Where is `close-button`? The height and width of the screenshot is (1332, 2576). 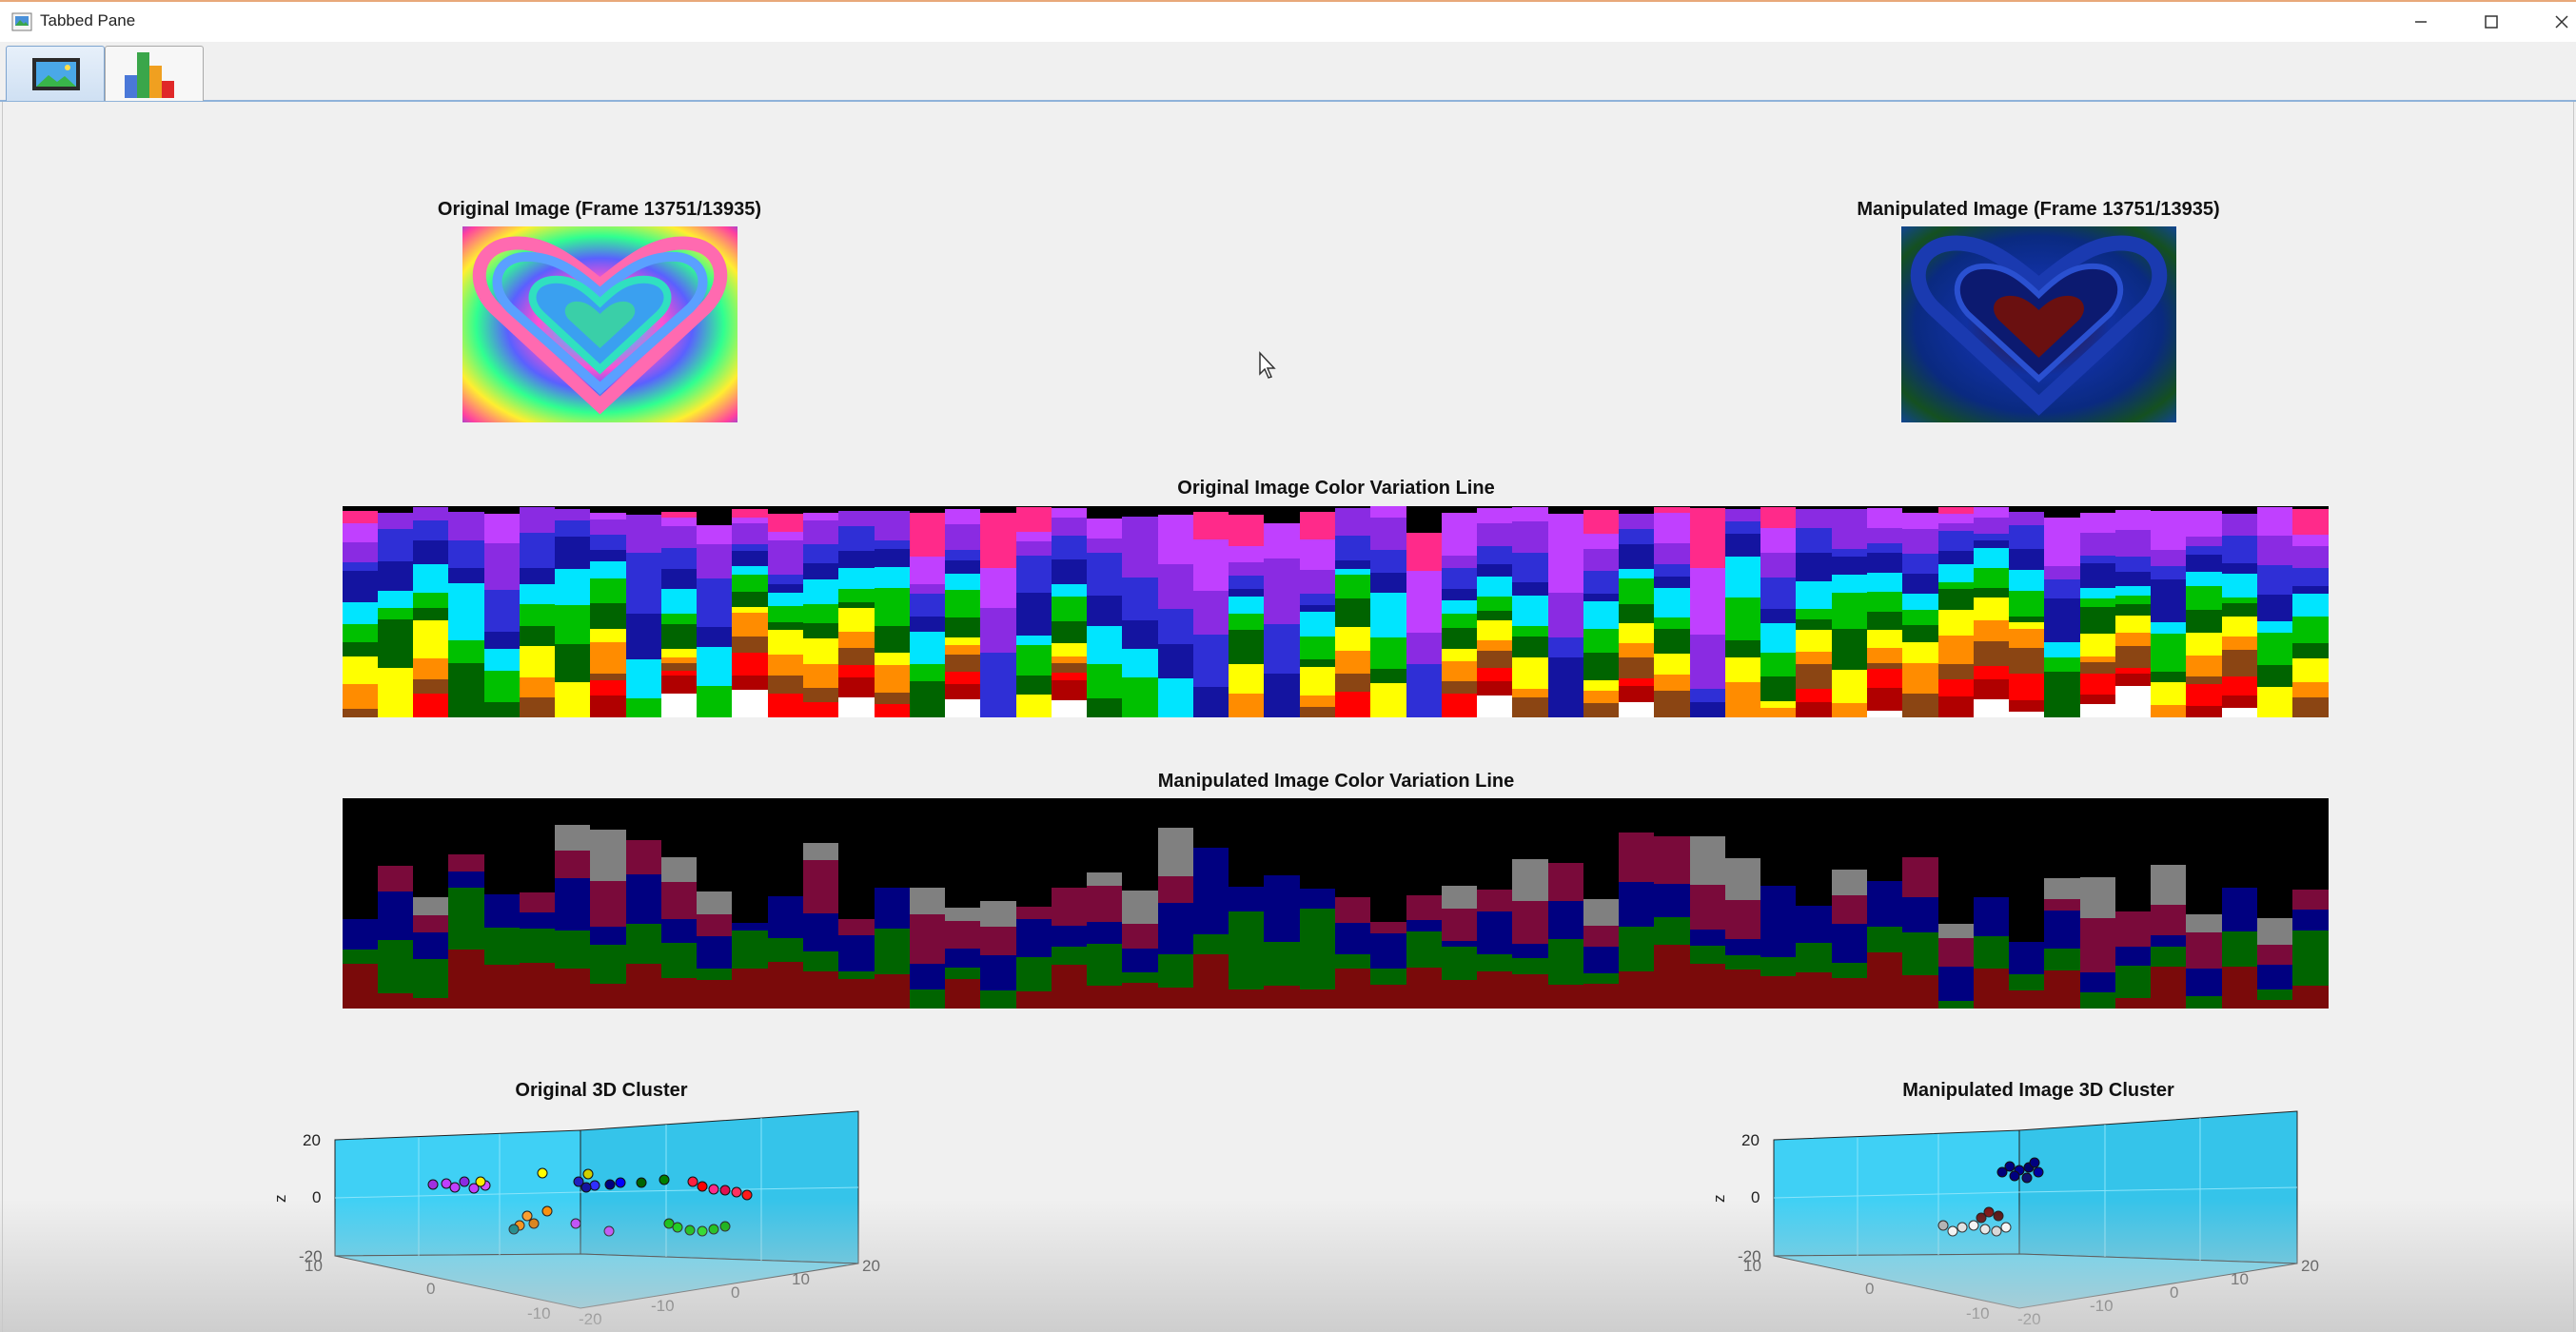
close-button is located at coordinates (2553, 22).